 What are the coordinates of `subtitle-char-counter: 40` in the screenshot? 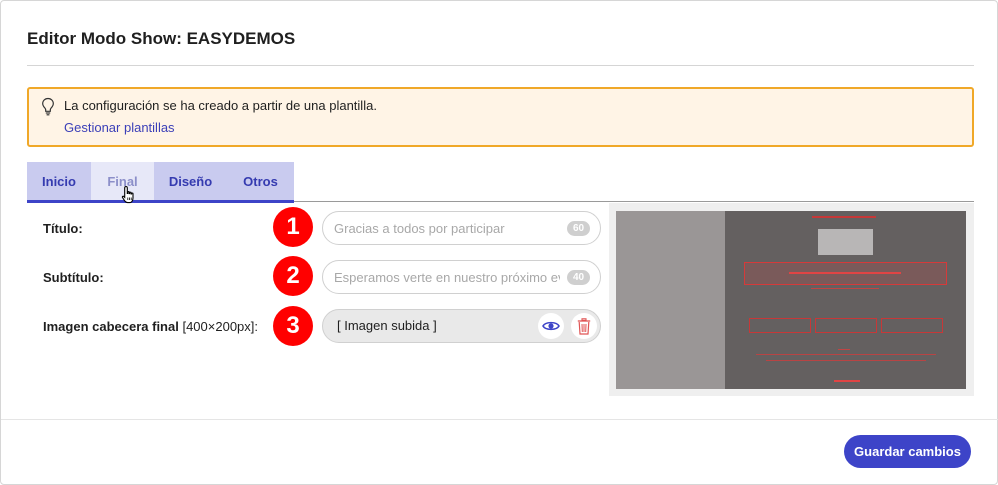 It's located at (578, 277).